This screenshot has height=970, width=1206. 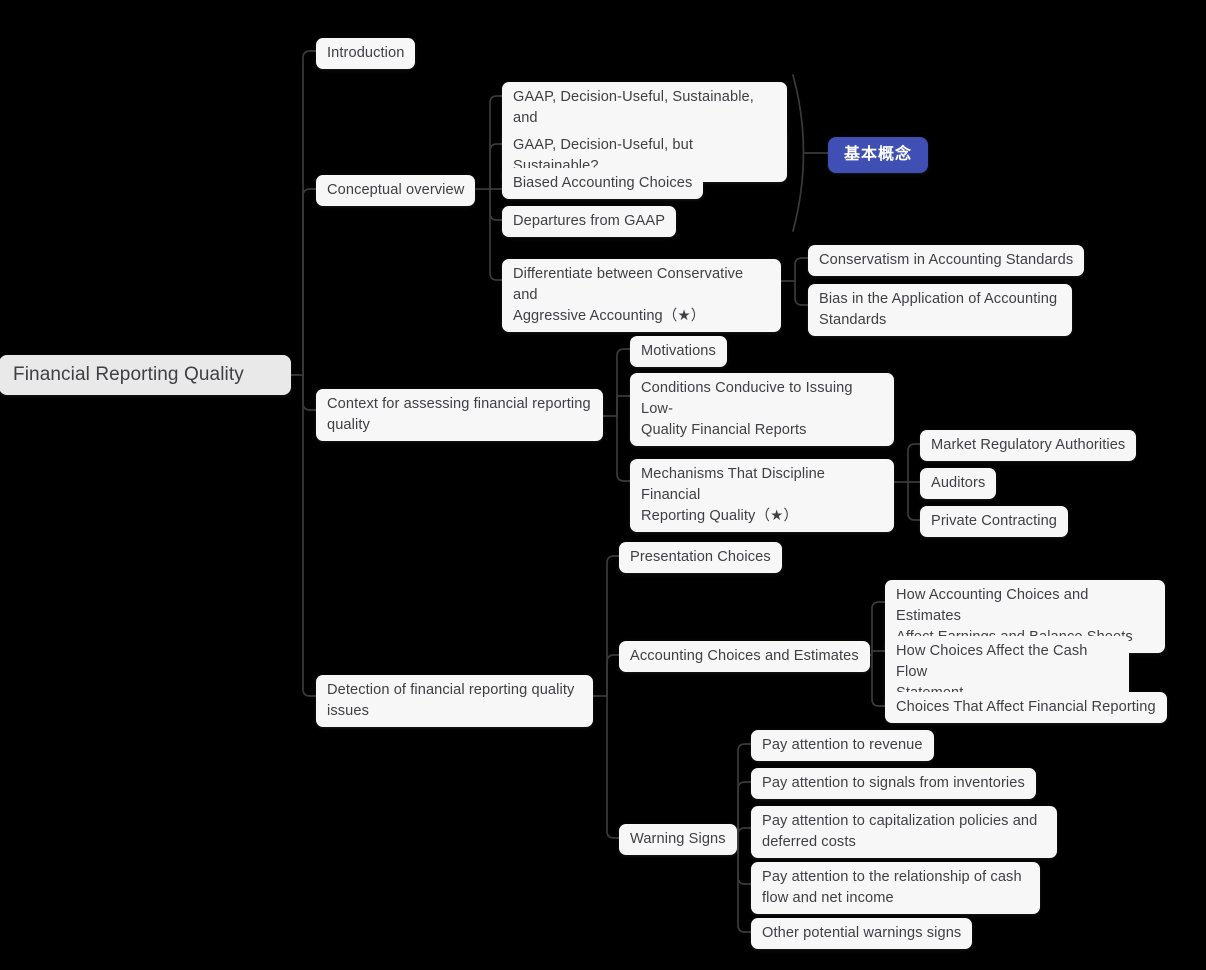 I want to click on node-pay-attention-revenue: Pay attention to revenue, so click(x=842, y=745).